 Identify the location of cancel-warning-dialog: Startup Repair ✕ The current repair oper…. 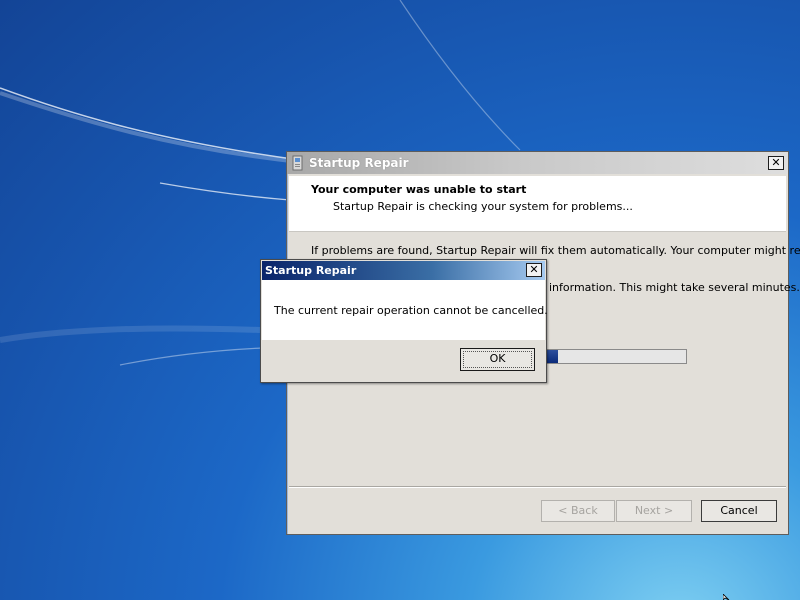
(404, 321).